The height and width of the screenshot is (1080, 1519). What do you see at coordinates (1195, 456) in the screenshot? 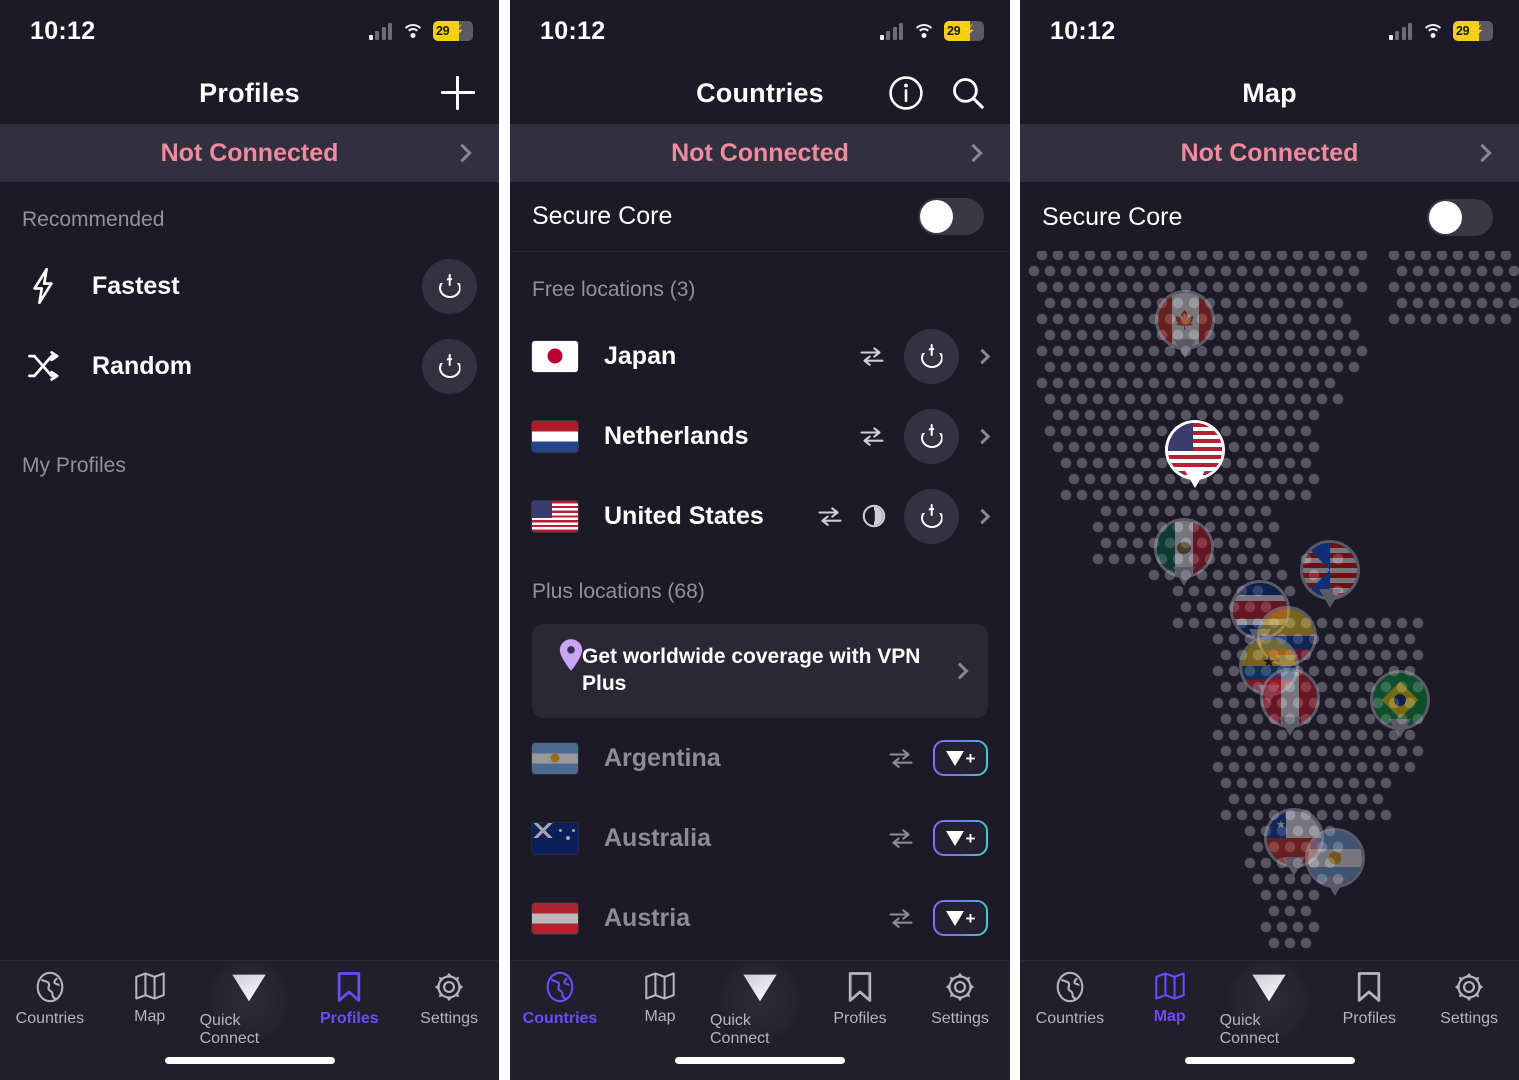
I see `map-pin-united-states` at bounding box center [1195, 456].